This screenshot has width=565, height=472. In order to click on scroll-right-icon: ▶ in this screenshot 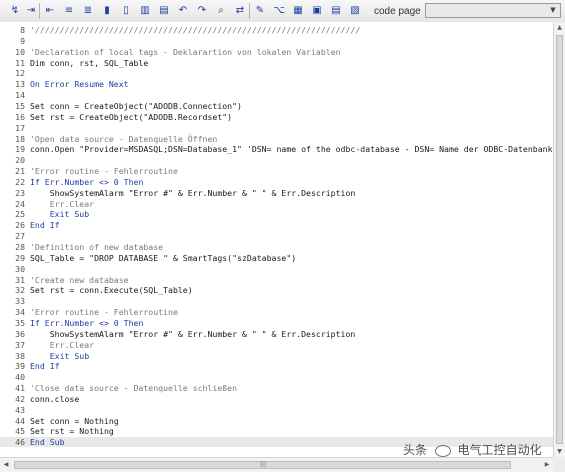, I will do `click(547, 465)`.